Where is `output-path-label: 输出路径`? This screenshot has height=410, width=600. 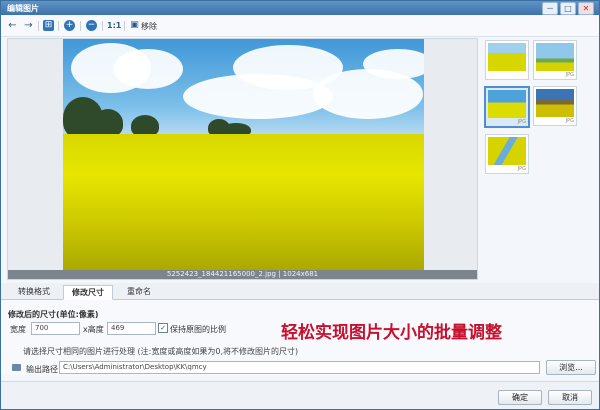
output-path-label: 输出路径 is located at coordinates (42, 369).